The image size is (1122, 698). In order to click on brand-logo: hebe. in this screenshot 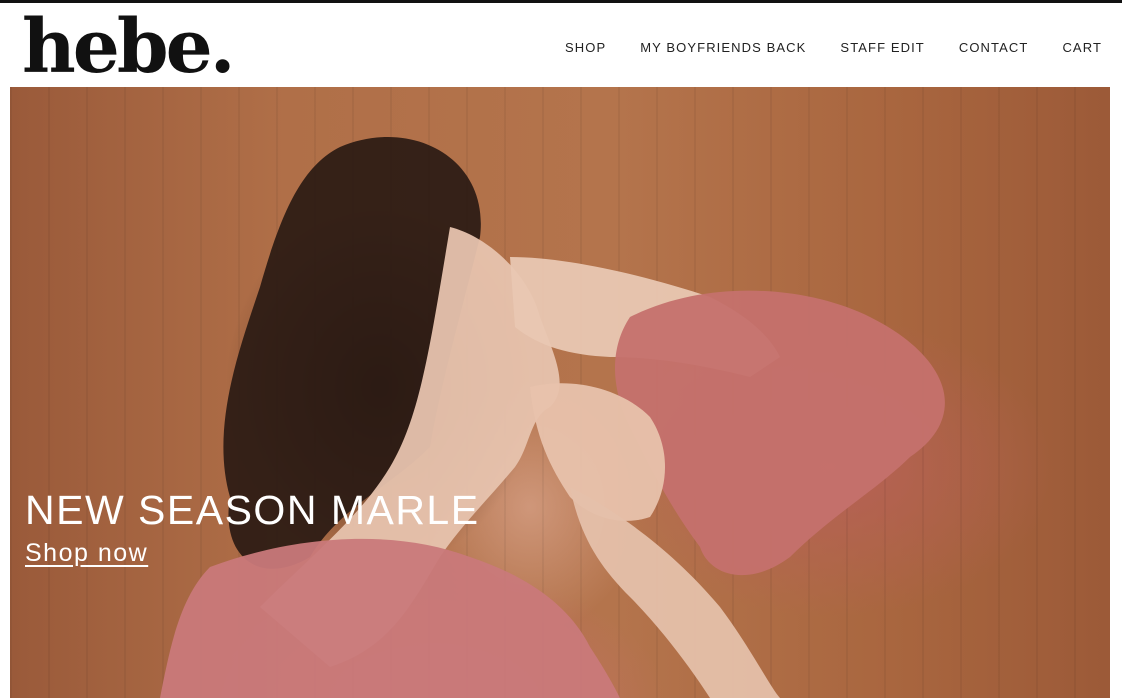, I will do `click(128, 47)`.